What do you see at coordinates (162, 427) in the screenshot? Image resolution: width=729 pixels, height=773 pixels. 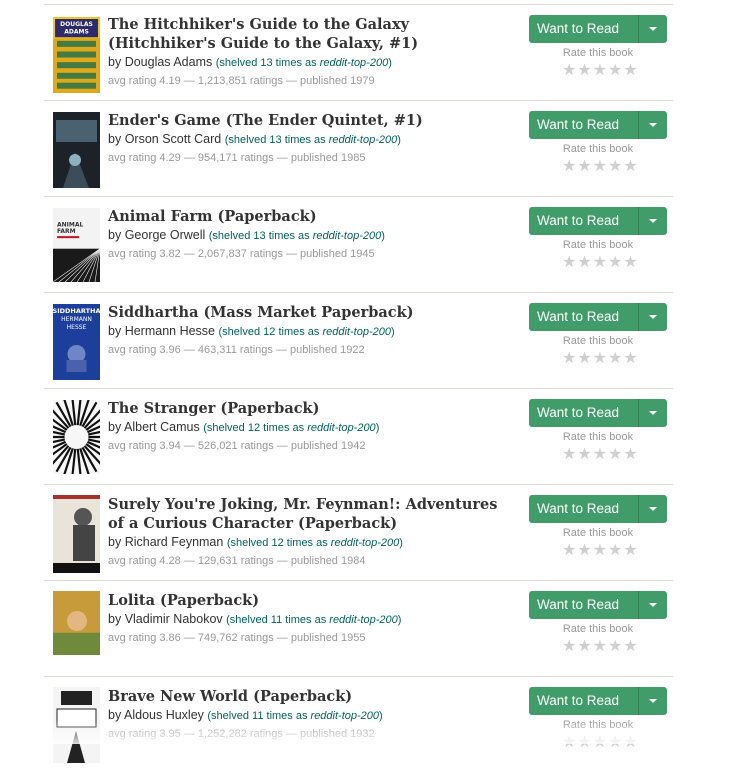 I see `author-link: Albert Camus` at bounding box center [162, 427].